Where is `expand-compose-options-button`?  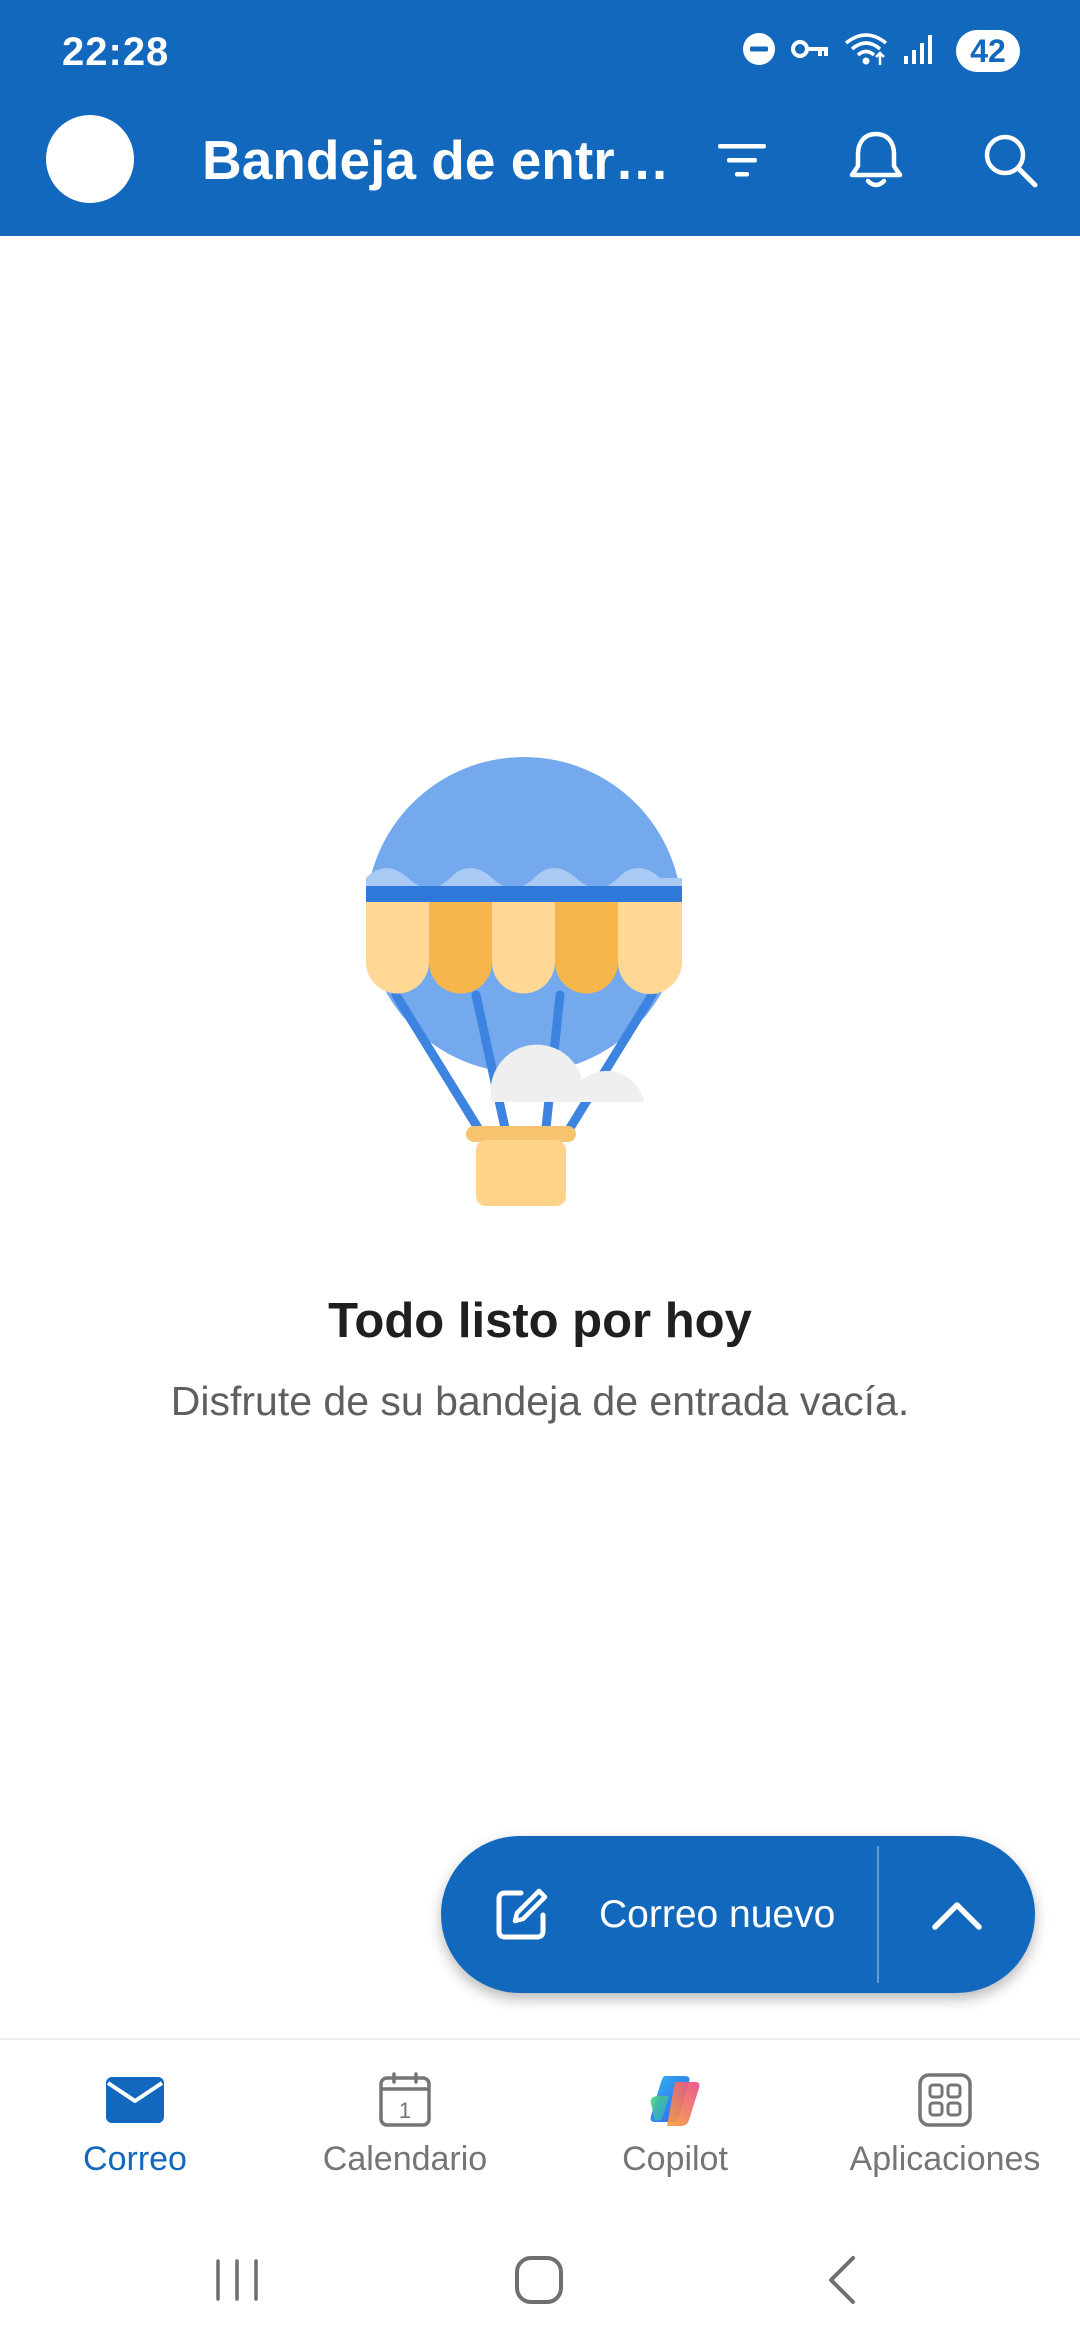
expand-compose-options-button is located at coordinates (957, 1914).